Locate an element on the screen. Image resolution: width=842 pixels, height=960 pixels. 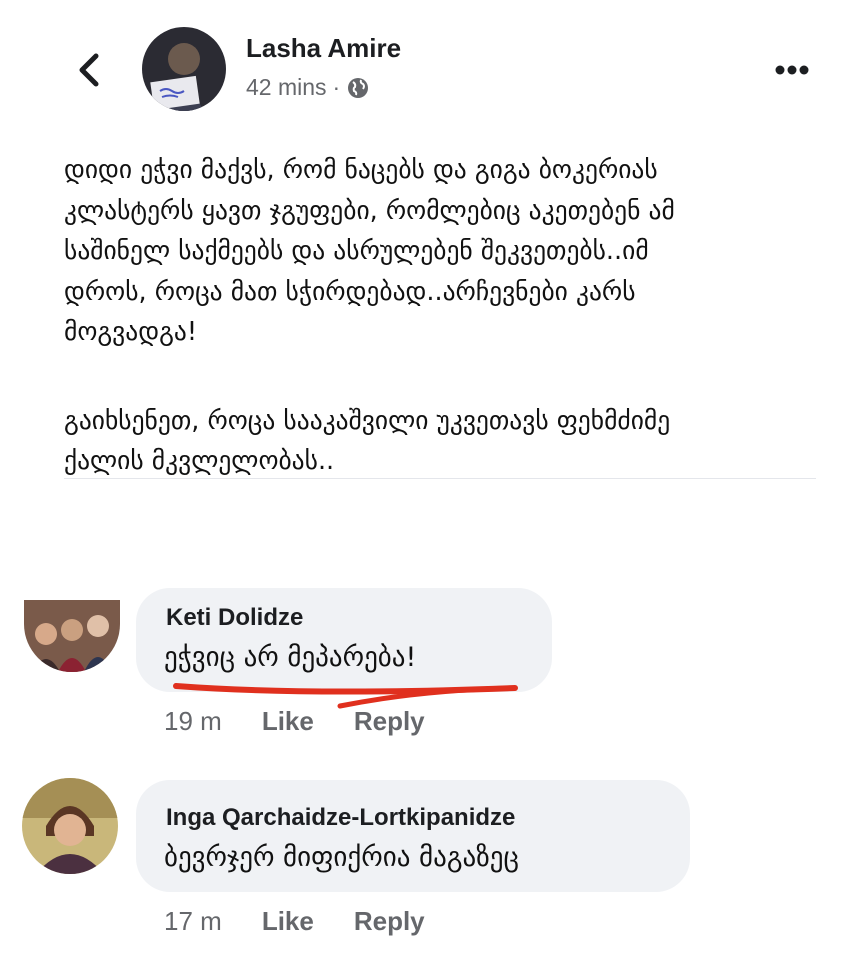
author-name: Lasha Amire is located at coordinates (323, 48).